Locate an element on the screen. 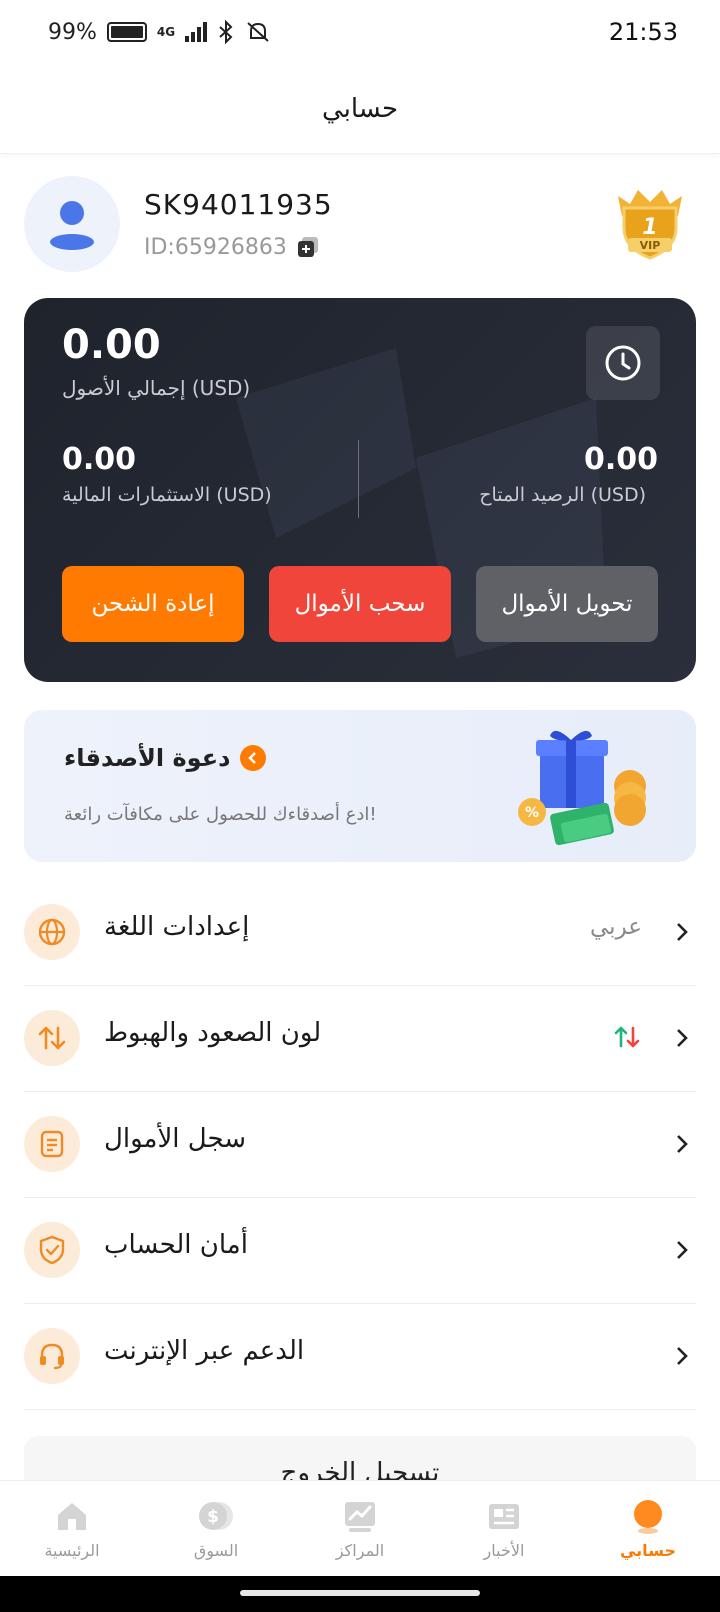 Image resolution: width=720 pixels, height=1612 pixels. nav-label-market: السوق is located at coordinates (216, 1550).